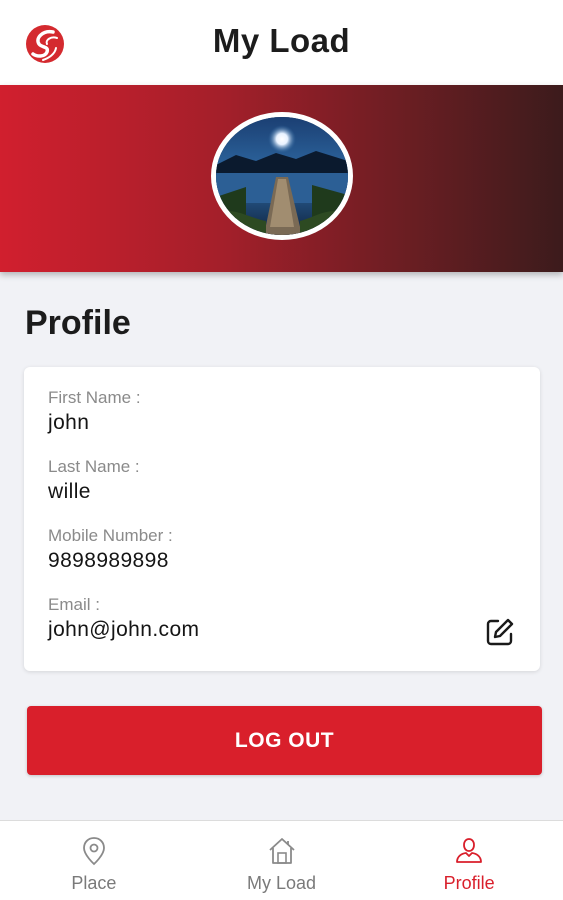  I want to click on mobile-number-value: 9898989898, so click(108, 560).